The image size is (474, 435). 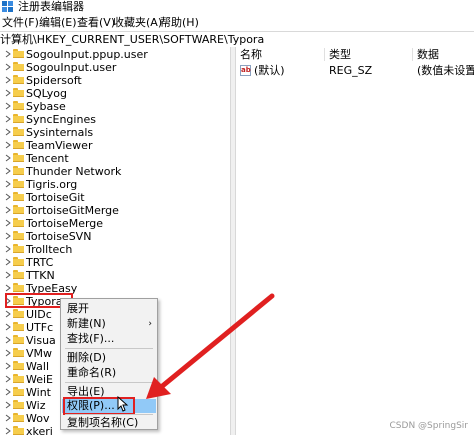 What do you see at coordinates (115, 67) in the screenshot?
I see `tree-item: SogouInput.user` at bounding box center [115, 67].